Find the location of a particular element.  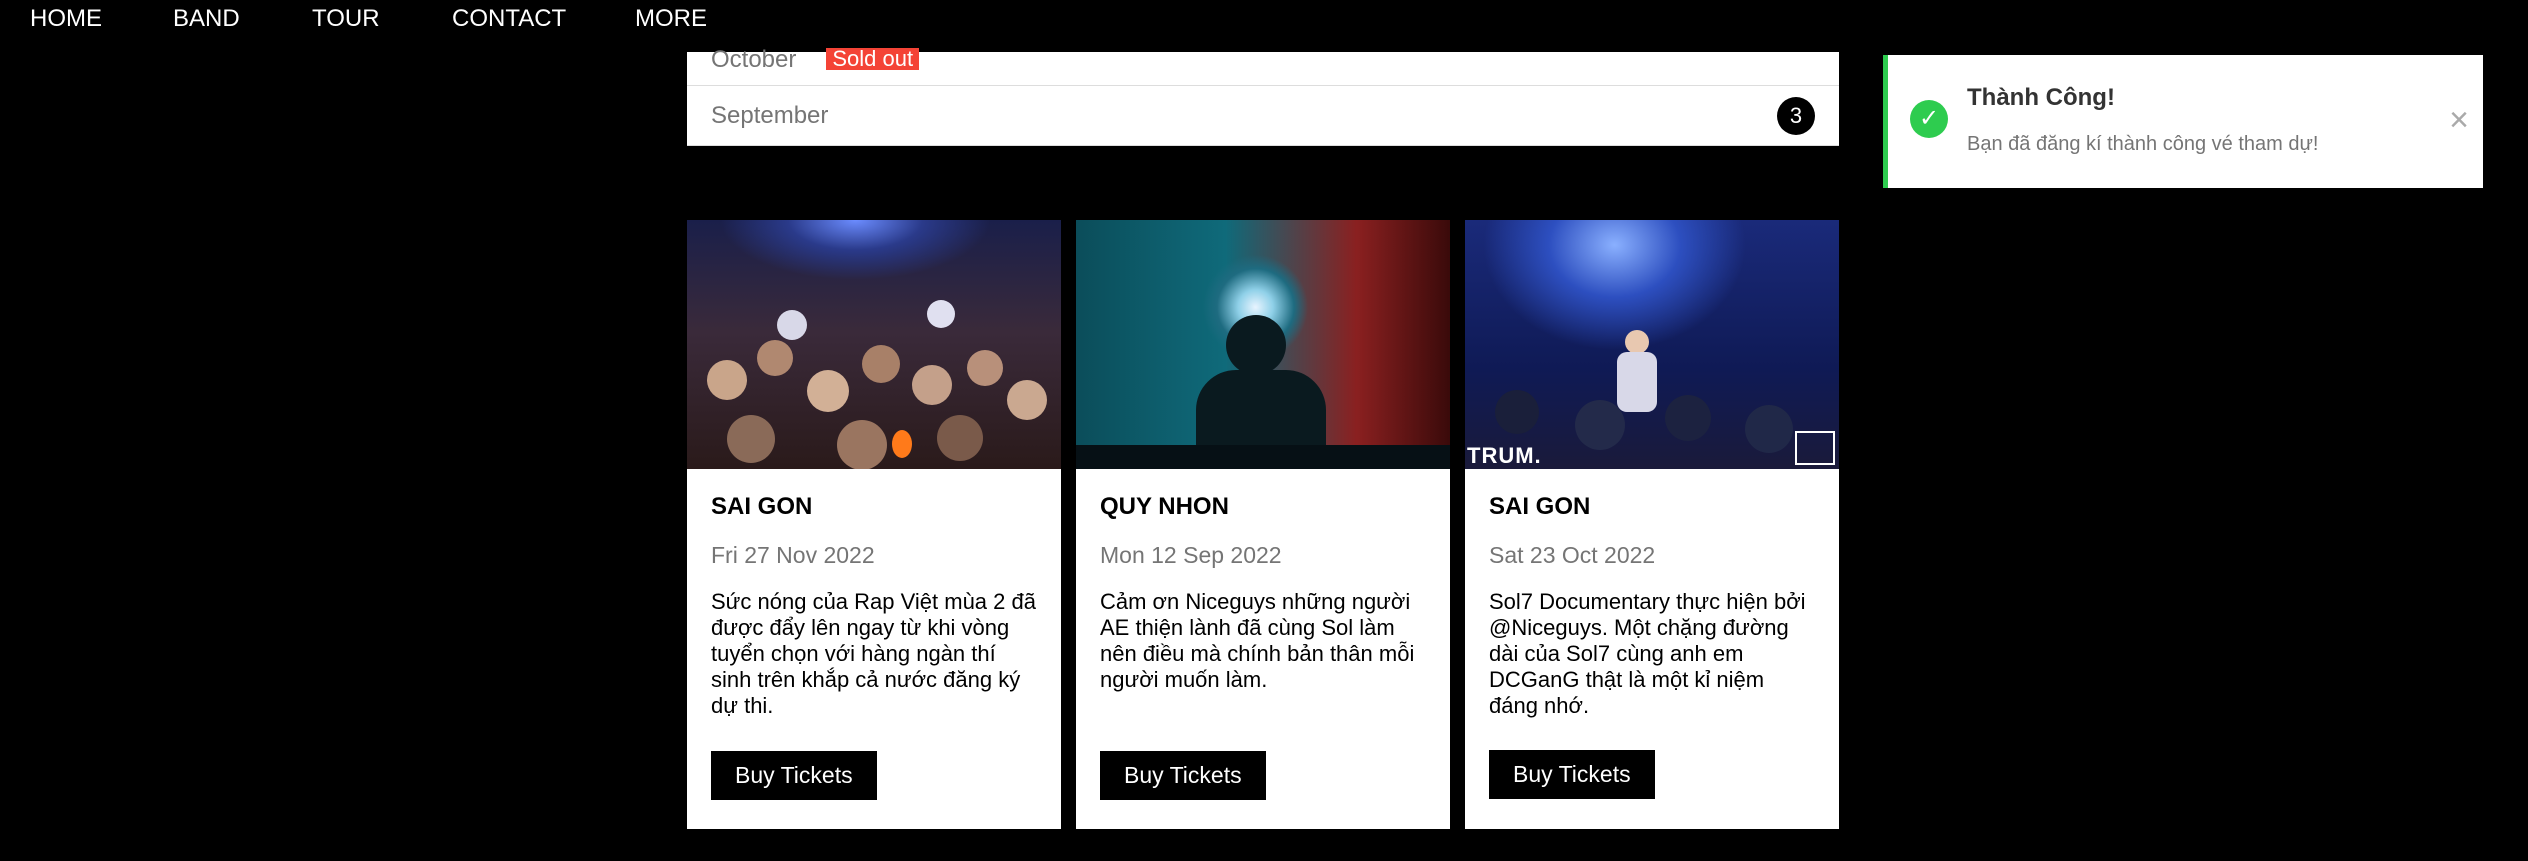

nav-tour: TOUR is located at coordinates (346, 19).